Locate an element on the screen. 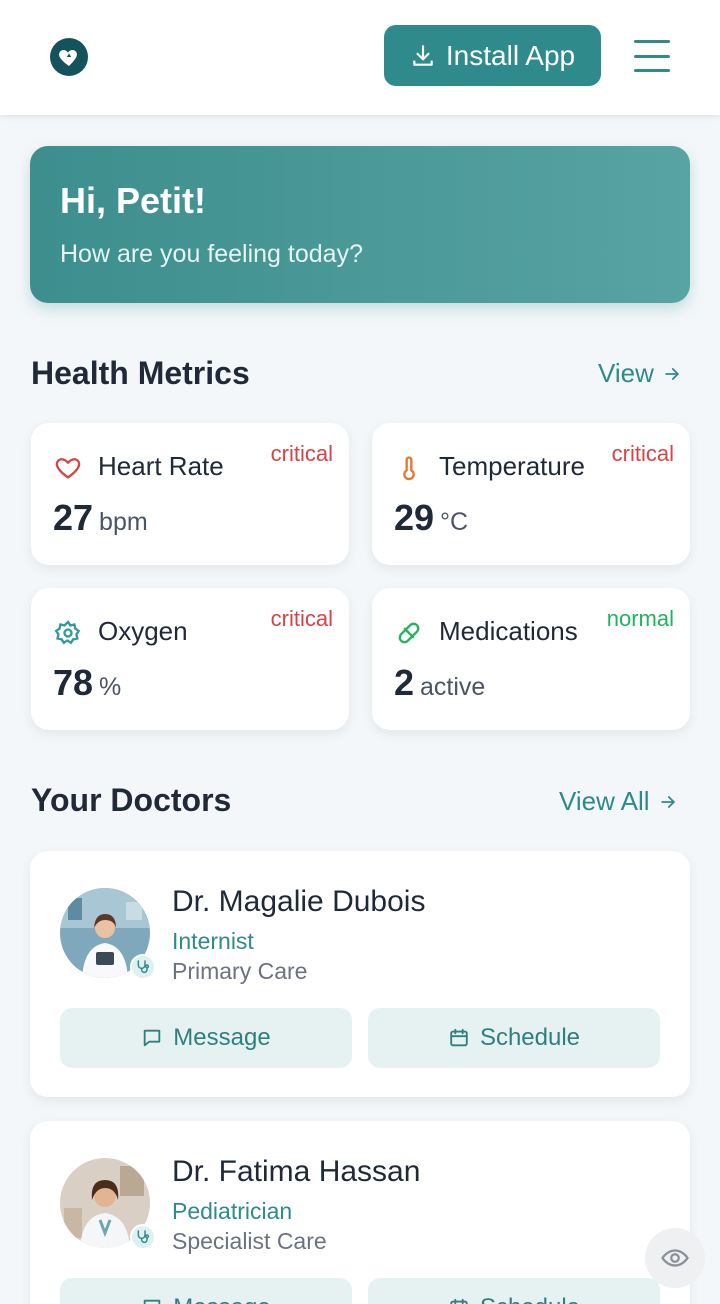 This screenshot has width=720, height=1304. app-header: Install App is located at coordinates (360, 57).